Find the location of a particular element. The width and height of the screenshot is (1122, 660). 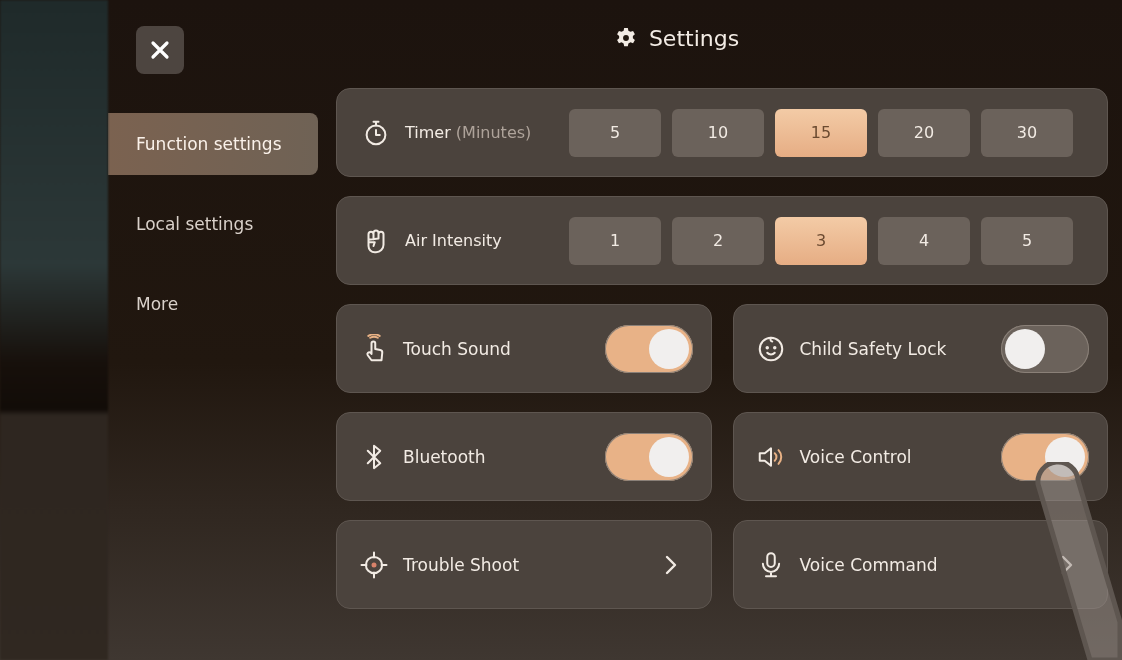

row-label: Air Intensity is located at coordinates (454, 240).